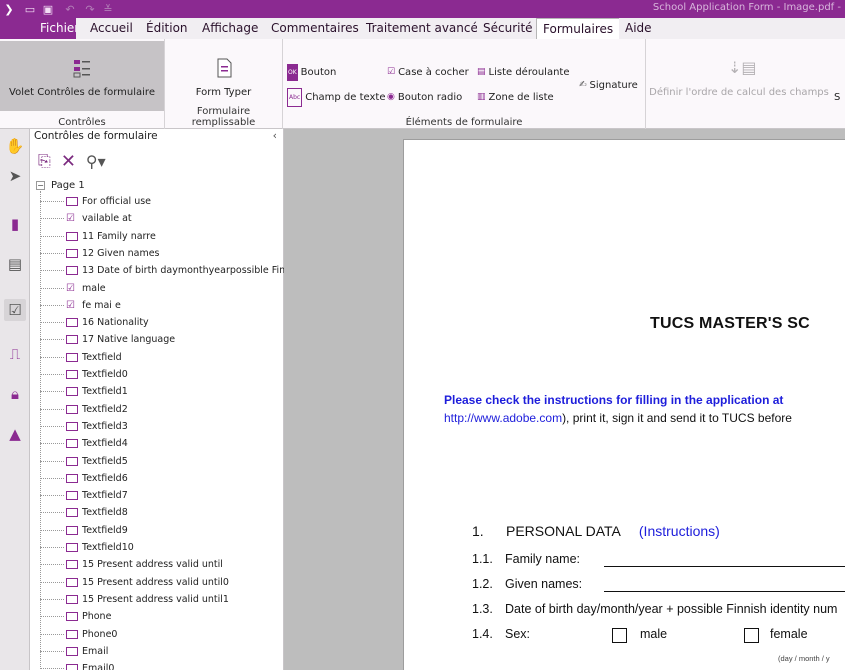  I want to click on tree-item: Textfield10, so click(87, 547).